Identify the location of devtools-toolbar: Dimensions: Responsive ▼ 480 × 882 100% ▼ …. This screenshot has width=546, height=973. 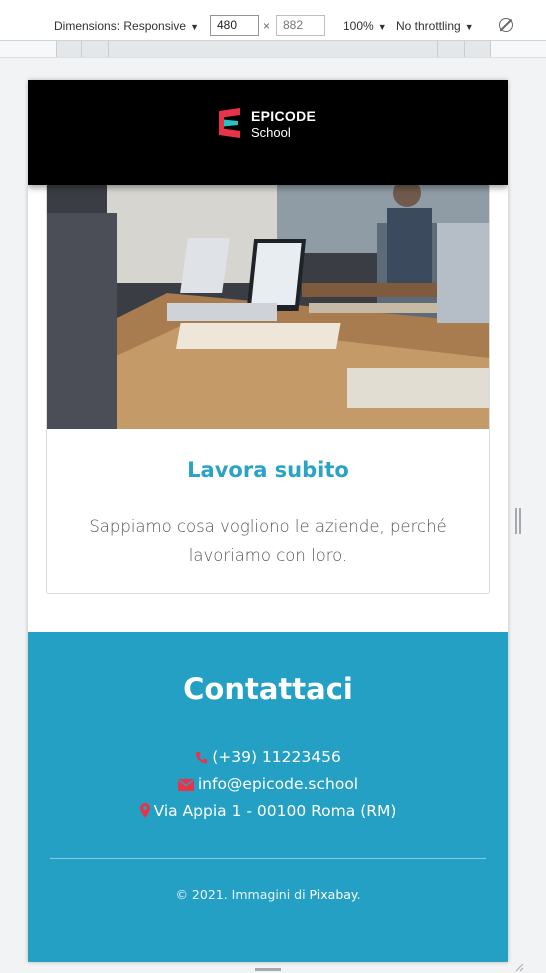
(273, 20).